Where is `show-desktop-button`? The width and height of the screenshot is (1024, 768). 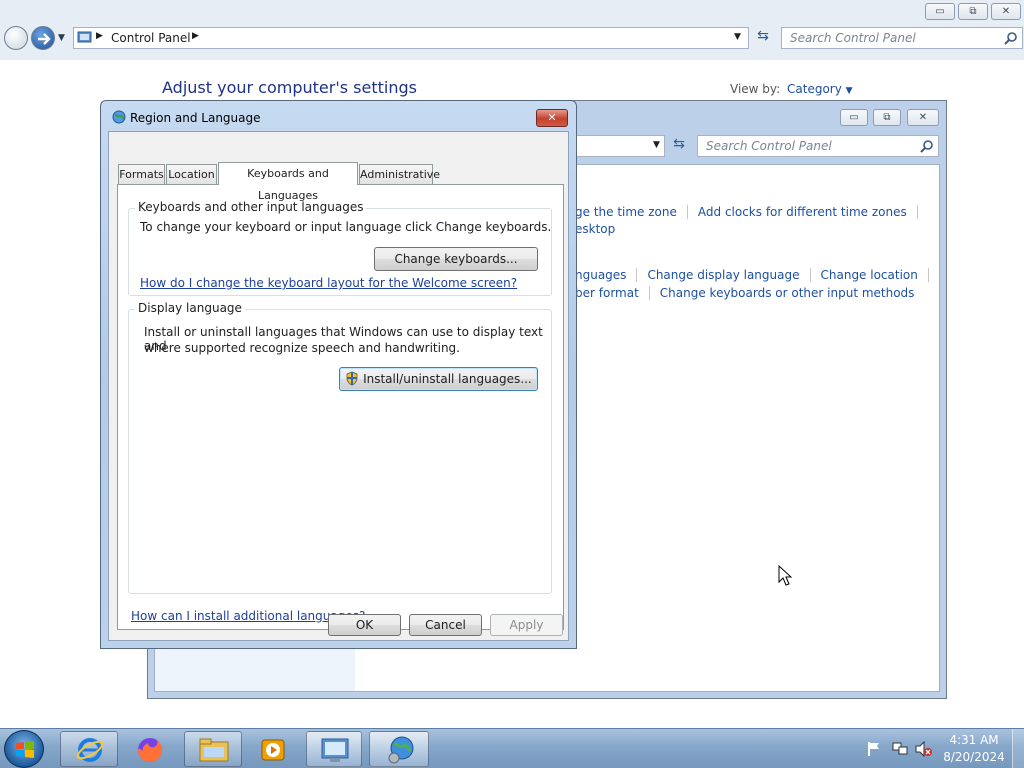
show-desktop-button is located at coordinates (1018, 748).